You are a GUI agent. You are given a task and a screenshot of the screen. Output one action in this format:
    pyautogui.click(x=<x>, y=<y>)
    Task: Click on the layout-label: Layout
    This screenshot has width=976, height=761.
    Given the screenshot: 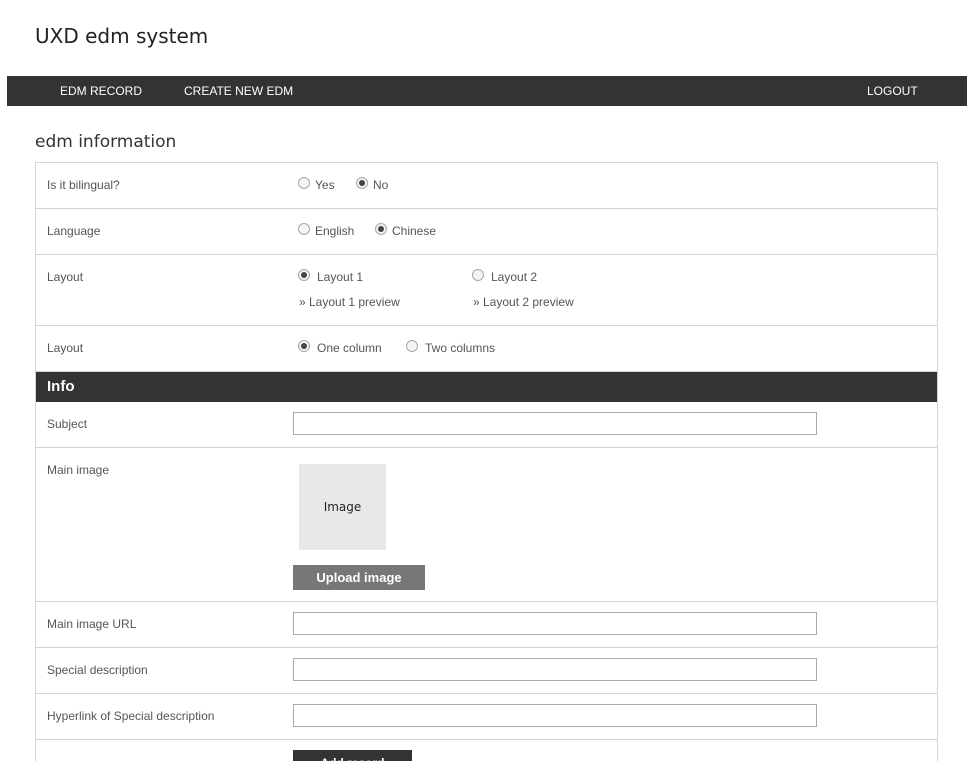 What is the action you would take?
    pyautogui.click(x=65, y=277)
    